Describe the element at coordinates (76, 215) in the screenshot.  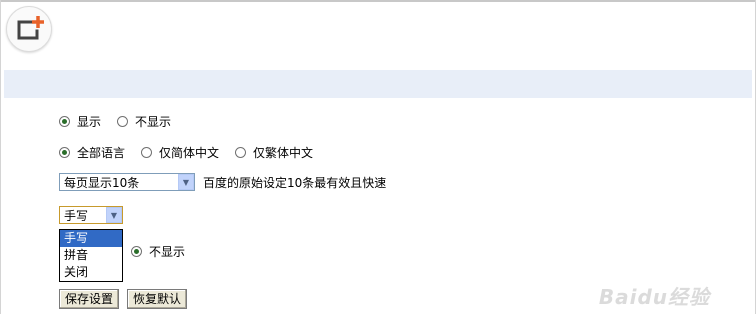
I see `input-method-value: 手写` at that location.